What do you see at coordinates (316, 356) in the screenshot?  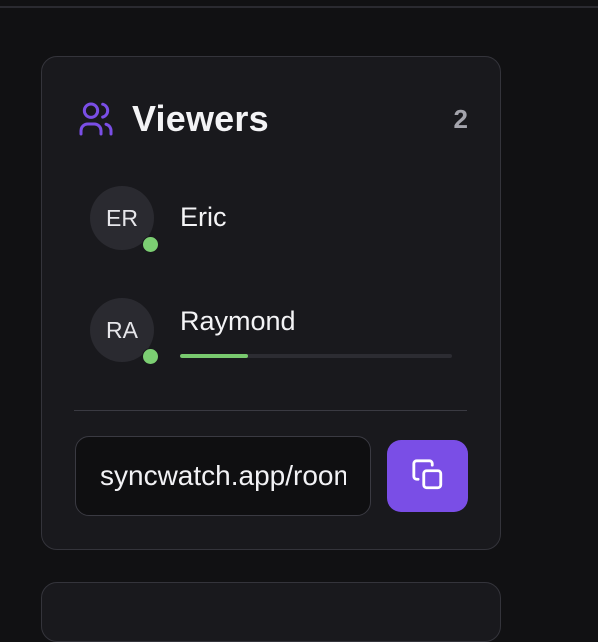 I see `watch-progress-bar` at bounding box center [316, 356].